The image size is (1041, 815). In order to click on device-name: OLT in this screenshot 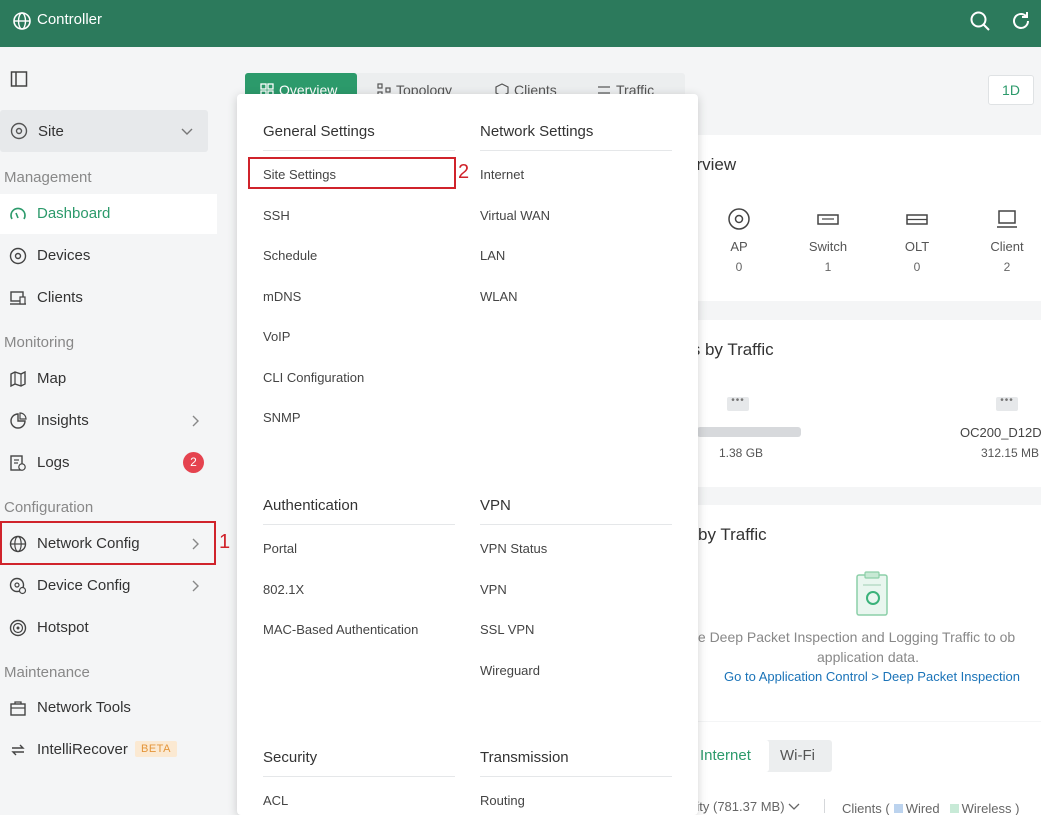, I will do `click(917, 246)`.